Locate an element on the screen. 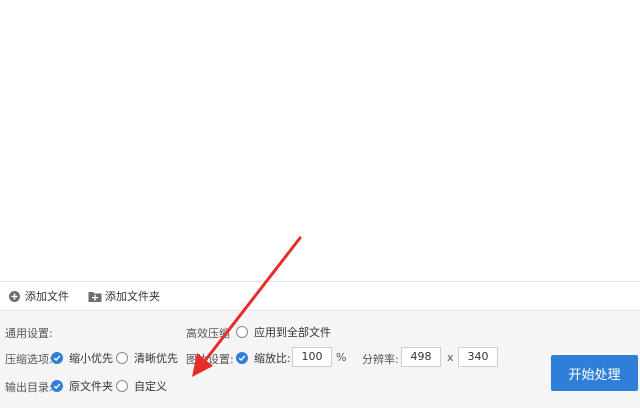 The height and width of the screenshot is (408, 640). add-file-button: 添加文件 is located at coordinates (38, 296).